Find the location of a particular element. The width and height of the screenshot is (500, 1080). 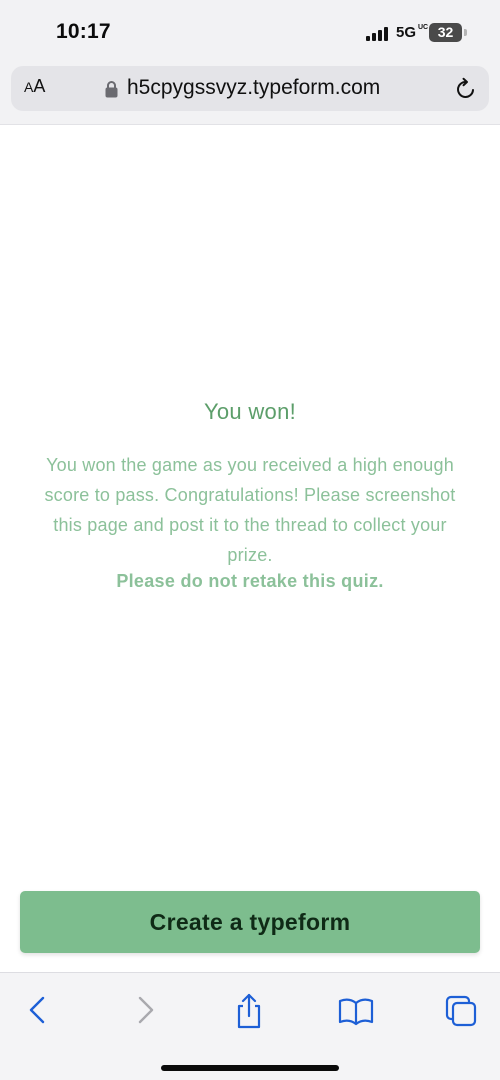

back-button is located at coordinates (37, 1011).